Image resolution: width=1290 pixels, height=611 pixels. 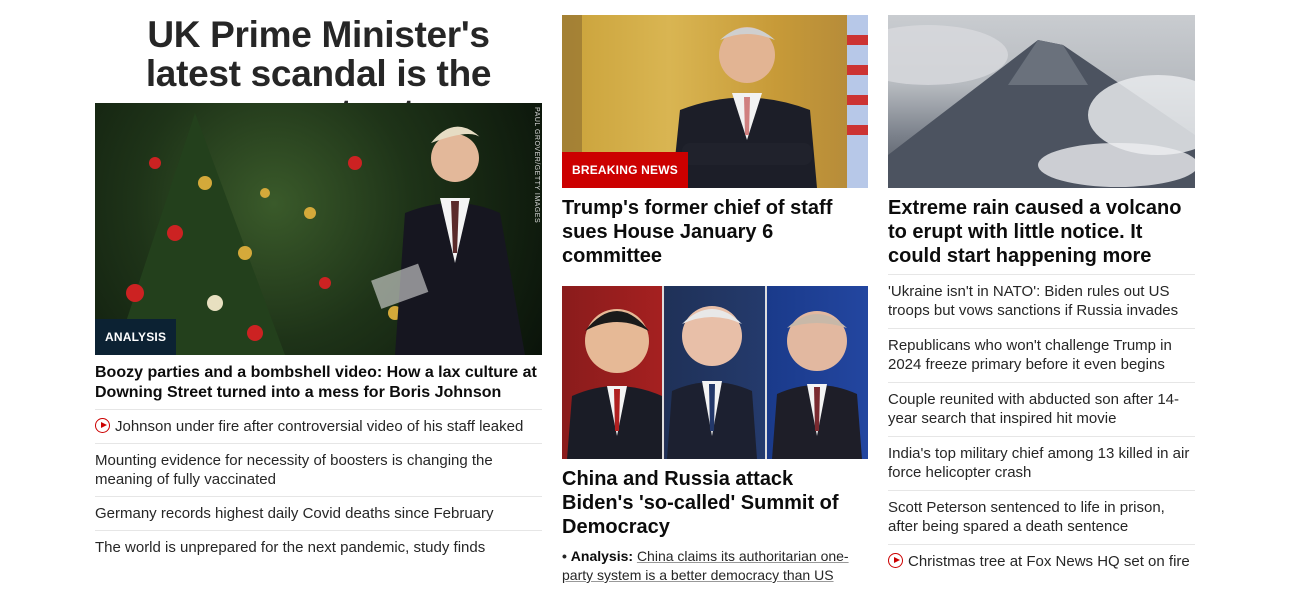 What do you see at coordinates (602, 556) in the screenshot?
I see `analysis-kicker: Analysis:` at bounding box center [602, 556].